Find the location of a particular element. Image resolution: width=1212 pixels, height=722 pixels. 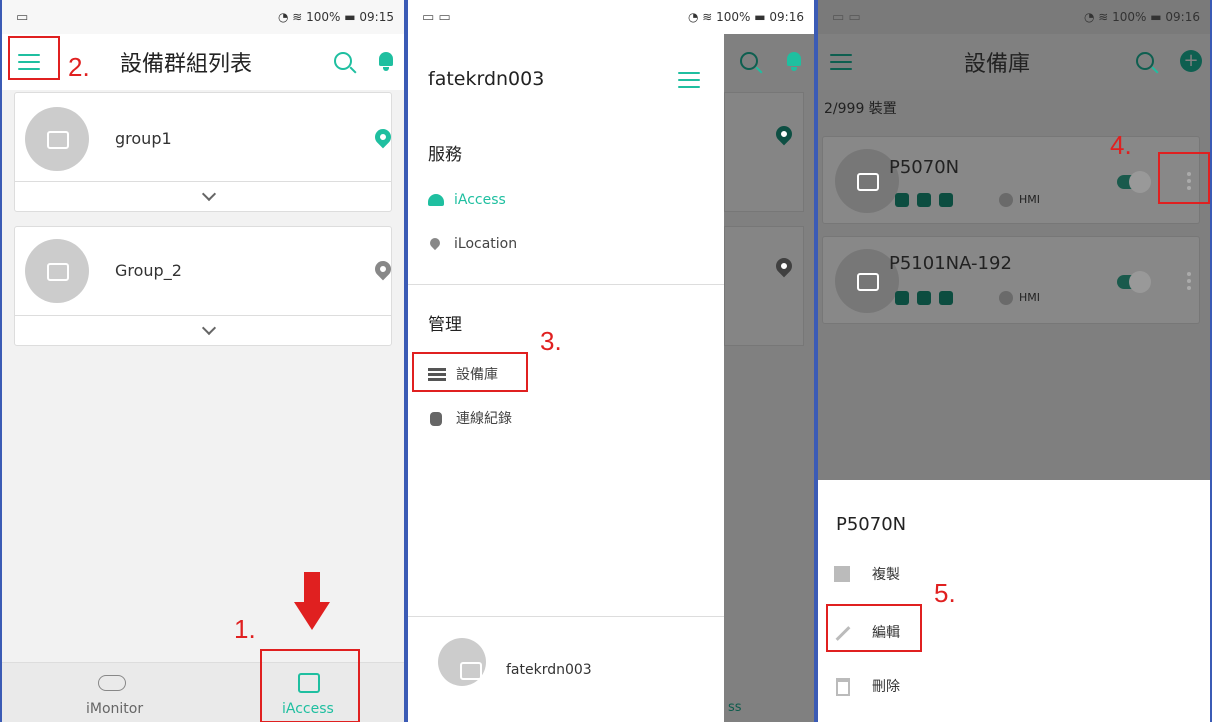

device-card: P5070N HMI is located at coordinates (1011, 180).